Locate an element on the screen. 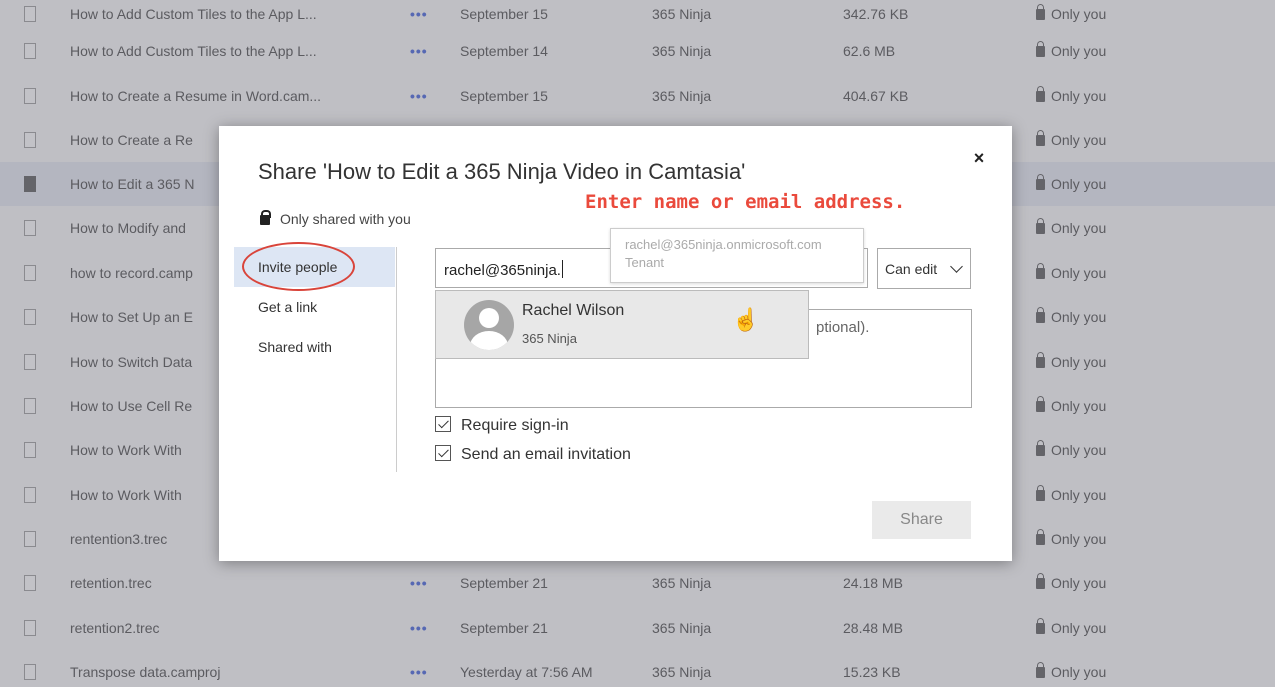 The image size is (1275, 687). suggestion-org: 365 Ninja is located at coordinates (549, 338).